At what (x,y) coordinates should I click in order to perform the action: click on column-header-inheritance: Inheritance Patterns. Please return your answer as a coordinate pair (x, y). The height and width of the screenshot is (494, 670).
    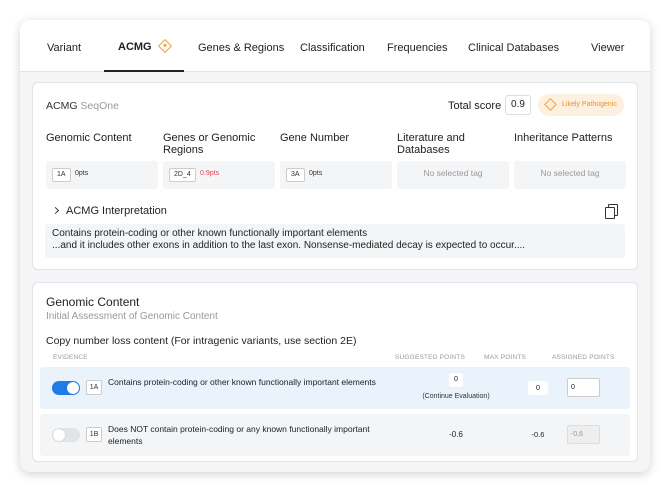
    Looking at the image, I should click on (563, 138).